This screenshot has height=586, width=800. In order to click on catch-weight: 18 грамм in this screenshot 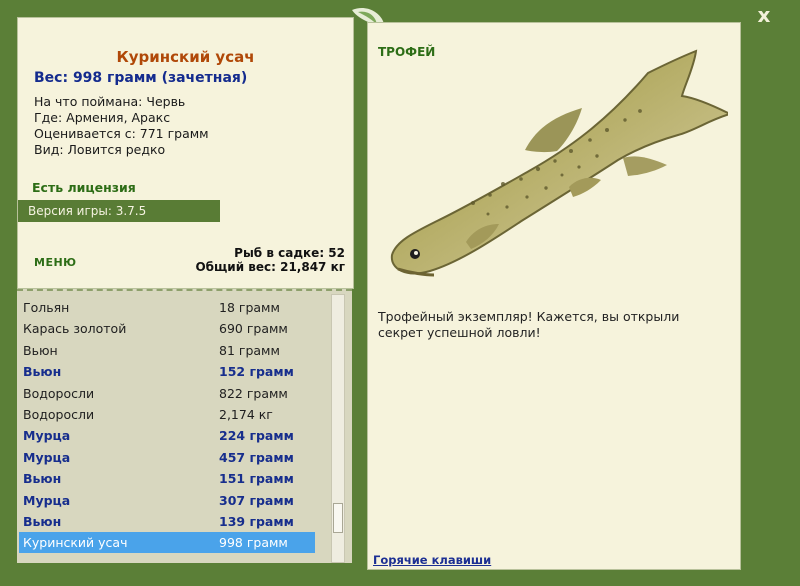, I will do `click(249, 307)`.